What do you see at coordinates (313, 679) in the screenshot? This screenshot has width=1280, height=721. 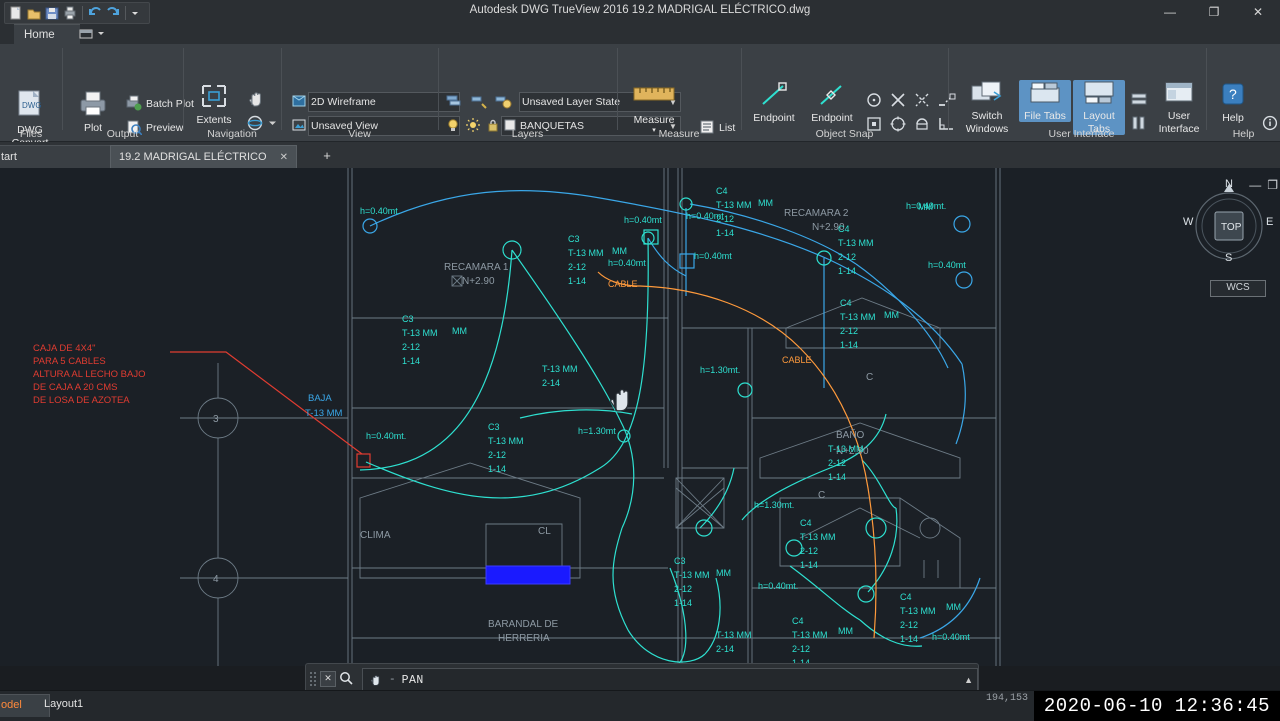 I see `command-window-grip` at bounding box center [313, 679].